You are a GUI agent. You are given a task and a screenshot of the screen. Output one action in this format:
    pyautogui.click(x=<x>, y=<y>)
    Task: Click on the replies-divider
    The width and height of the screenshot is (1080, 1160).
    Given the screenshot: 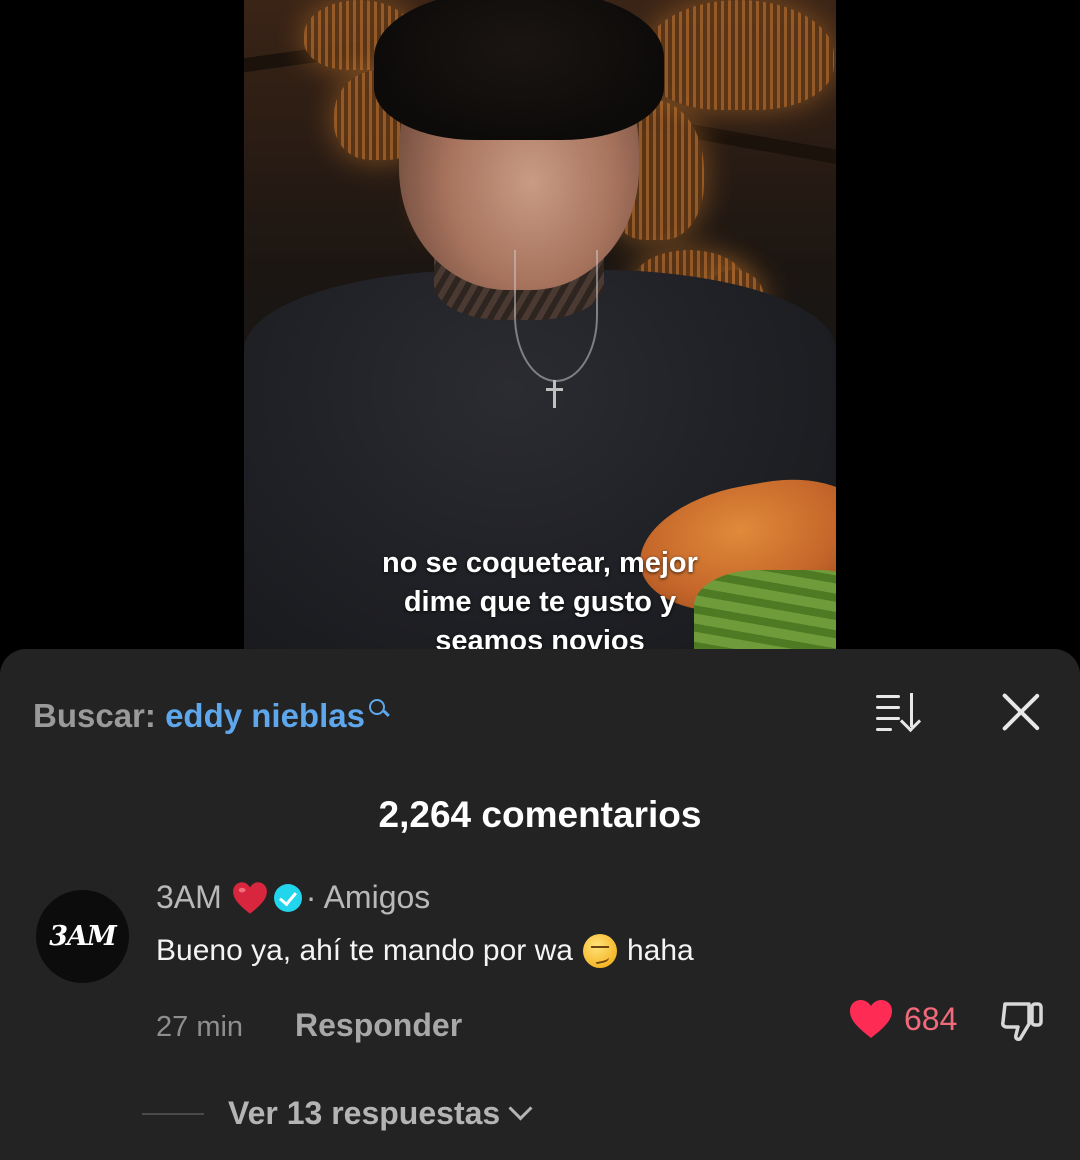 What is the action you would take?
    pyautogui.click(x=173, y=1113)
    